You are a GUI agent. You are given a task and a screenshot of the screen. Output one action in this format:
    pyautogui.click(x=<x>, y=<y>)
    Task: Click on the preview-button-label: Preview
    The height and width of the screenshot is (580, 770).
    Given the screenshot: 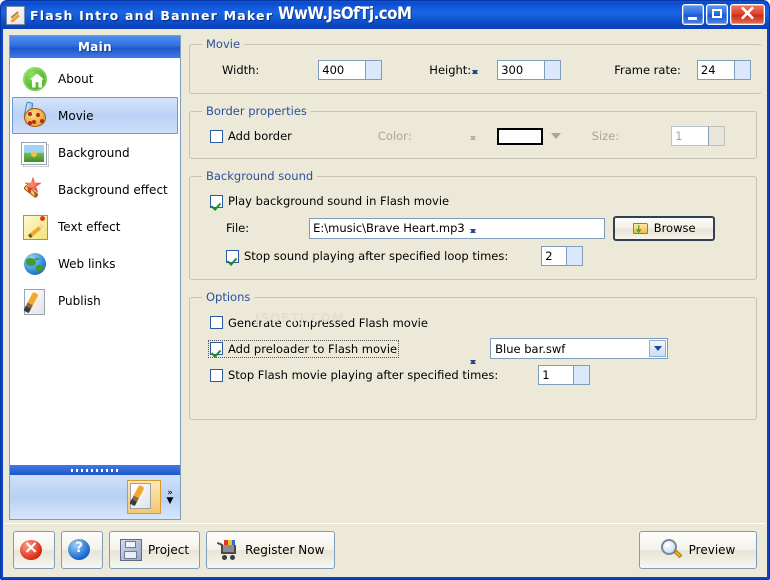 What is the action you would take?
    pyautogui.click(x=712, y=549)
    